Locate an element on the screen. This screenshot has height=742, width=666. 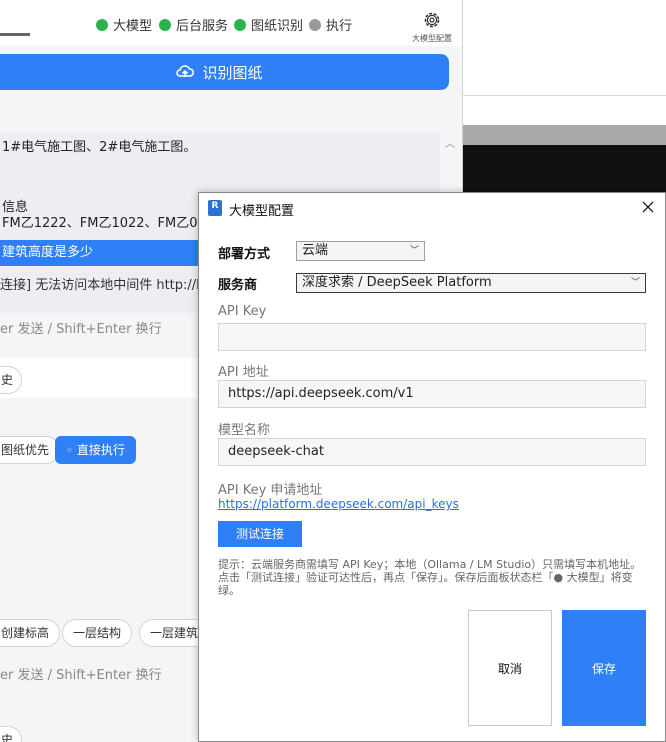
provider-select: 深度求索 / DeepSeek Platform ﹀ is located at coordinates (471, 283).